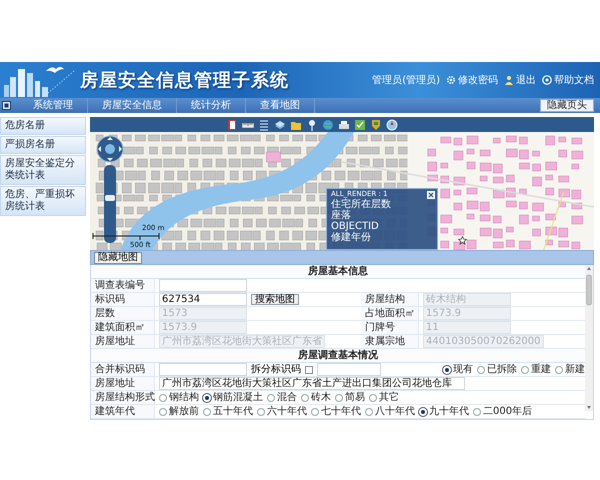 The width and height of the screenshot is (600, 480). What do you see at coordinates (309, 370) in the screenshot?
I see `checkbox` at bounding box center [309, 370].